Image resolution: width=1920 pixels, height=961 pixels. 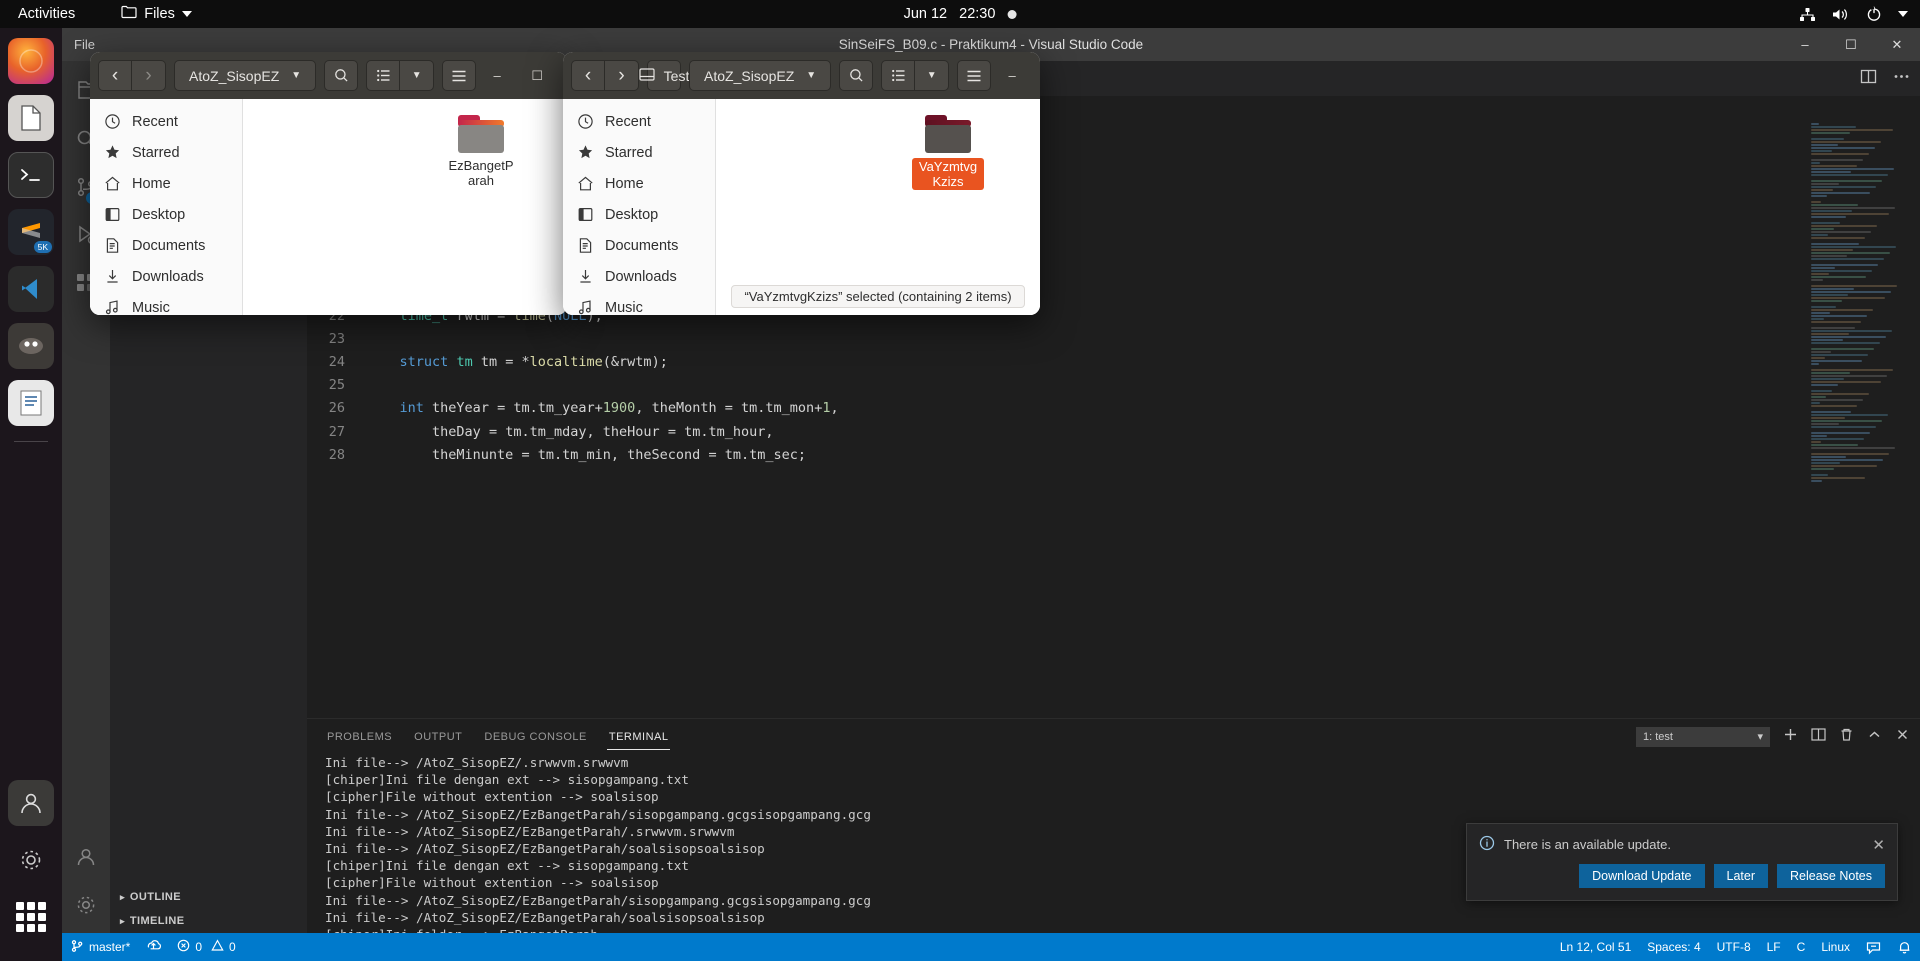 I want to click on nav-forward-button: ›, so click(x=149, y=75).